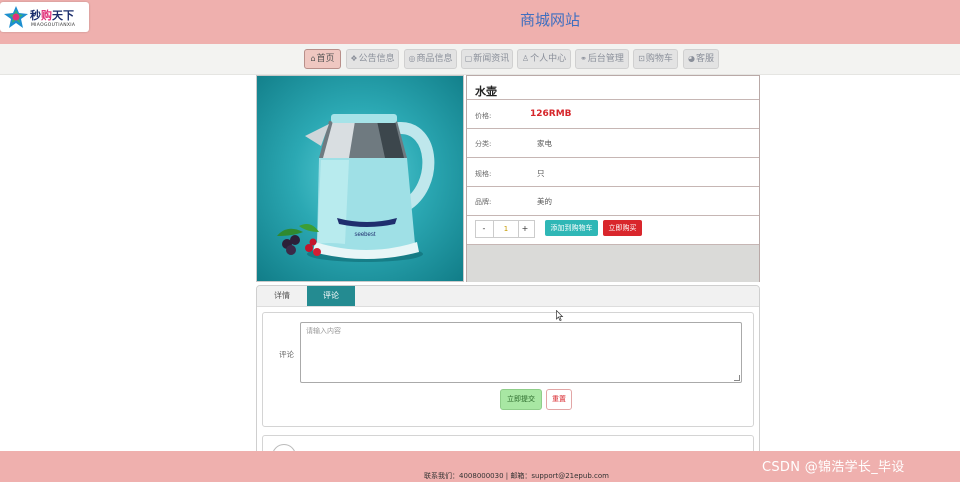 The image size is (960, 482). What do you see at coordinates (487, 59) in the screenshot?
I see `nav-item-news: ▢新闻资讯` at bounding box center [487, 59].